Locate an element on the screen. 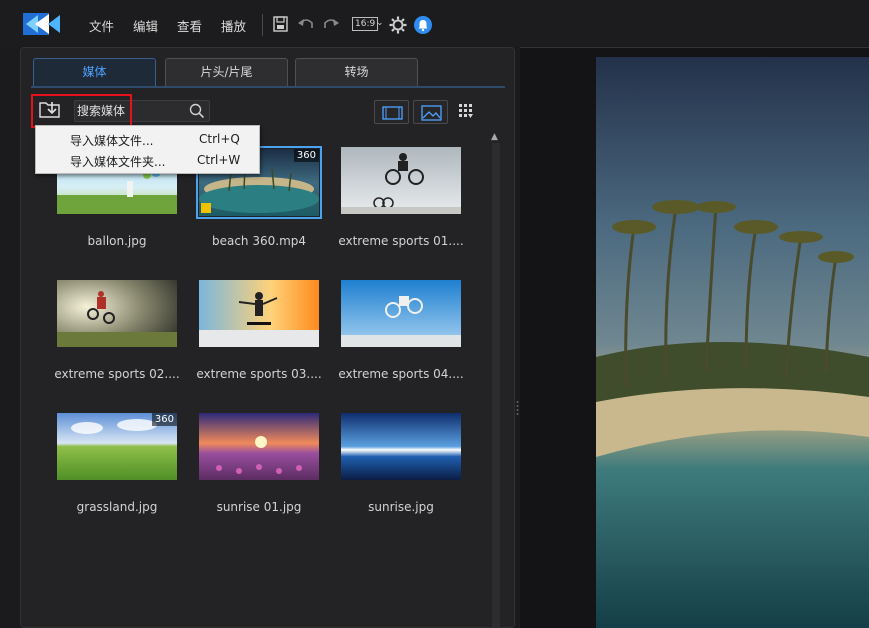 The height and width of the screenshot is (628, 869). save-icon is located at coordinates (281, 24).